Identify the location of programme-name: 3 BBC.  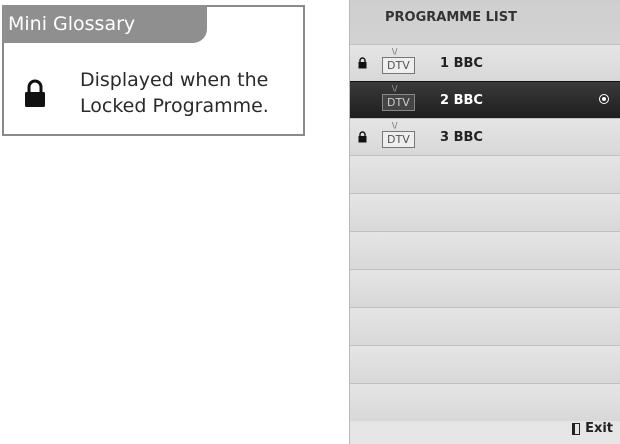
(461, 137).